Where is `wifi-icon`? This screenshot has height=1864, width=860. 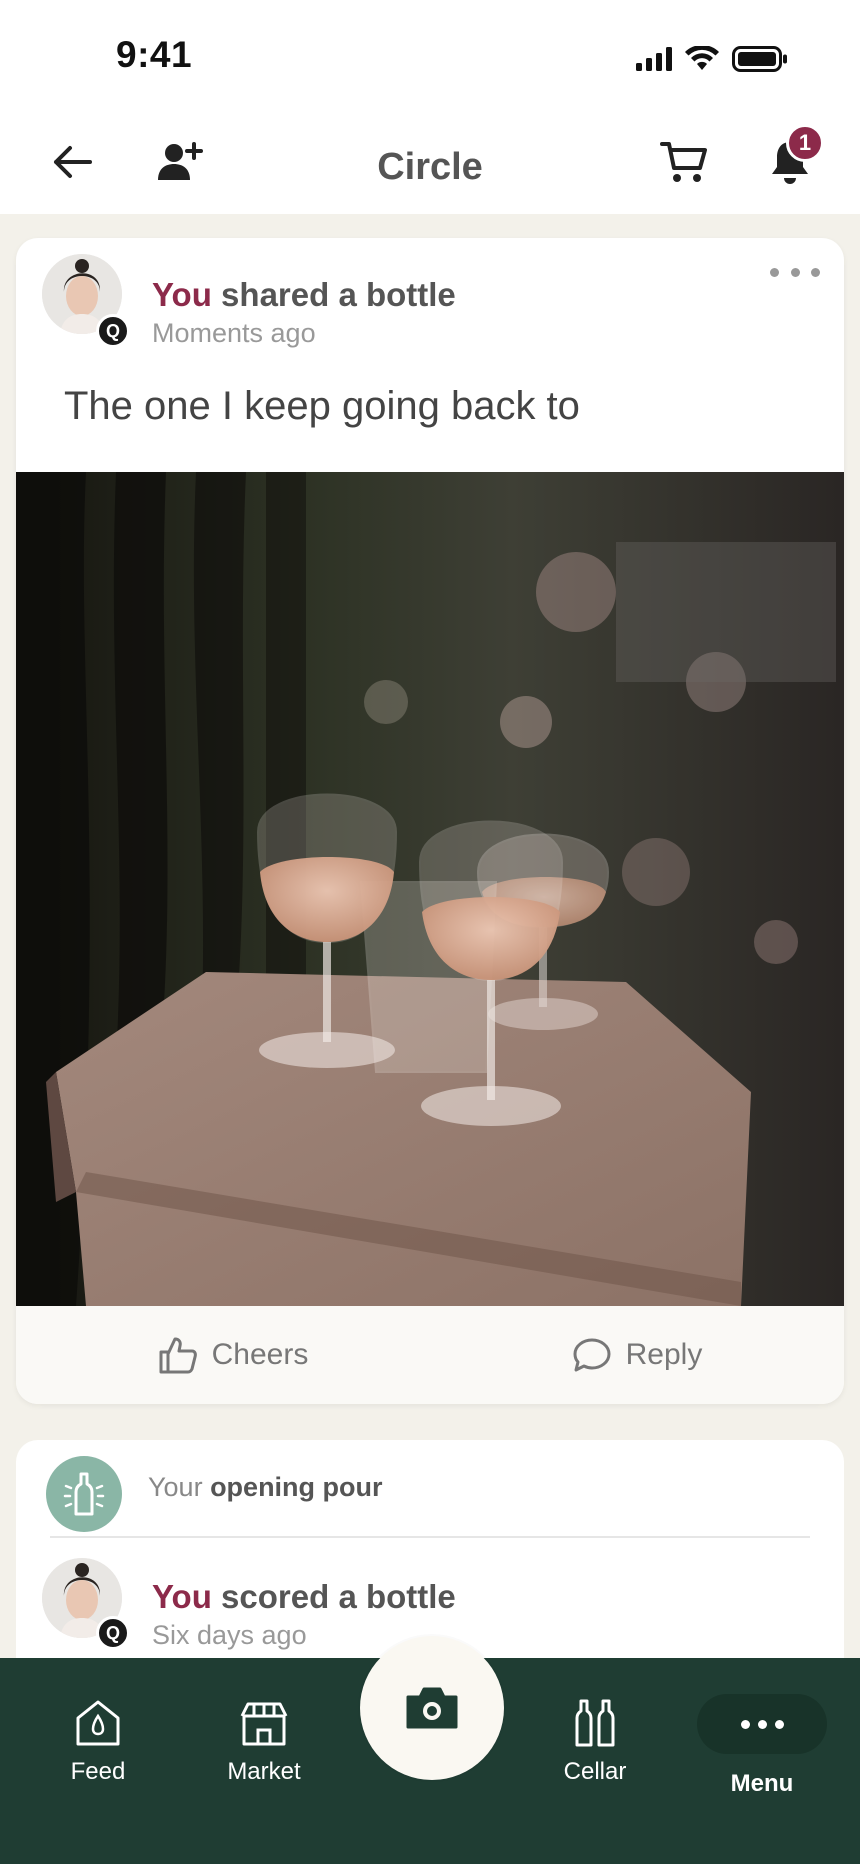
wifi-icon is located at coordinates (702, 58).